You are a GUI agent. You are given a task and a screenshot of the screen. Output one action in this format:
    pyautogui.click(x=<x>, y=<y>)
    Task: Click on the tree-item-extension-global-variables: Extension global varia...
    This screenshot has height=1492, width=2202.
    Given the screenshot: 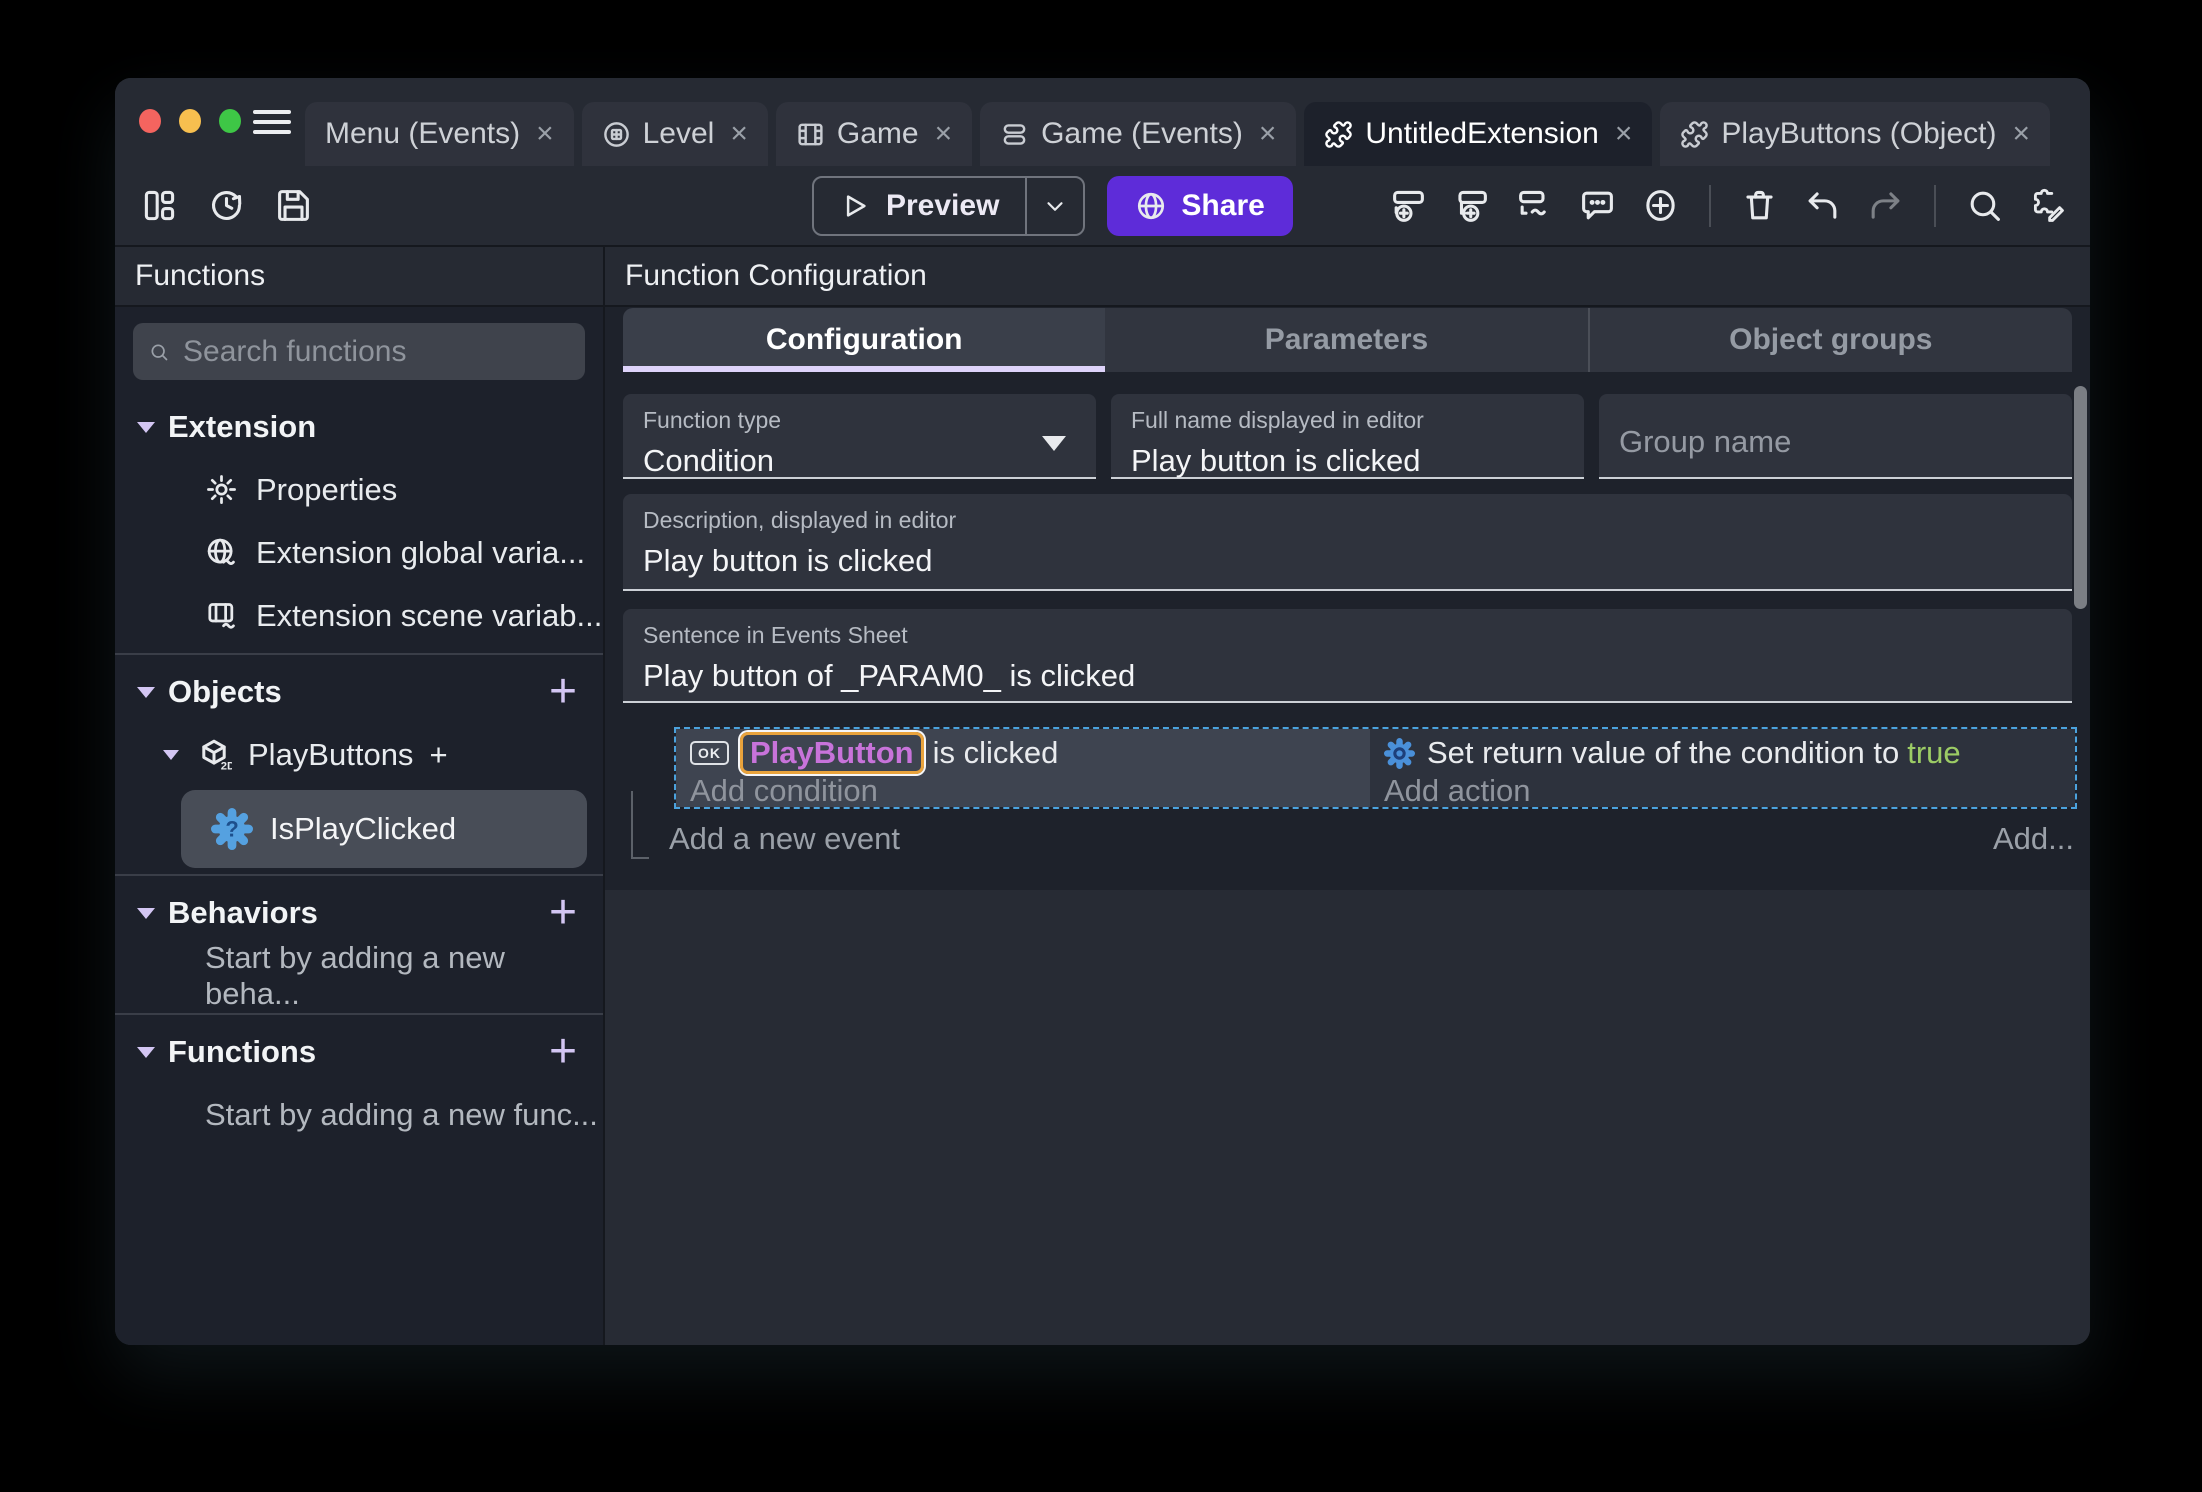 What is the action you would take?
    pyautogui.click(x=359, y=552)
    